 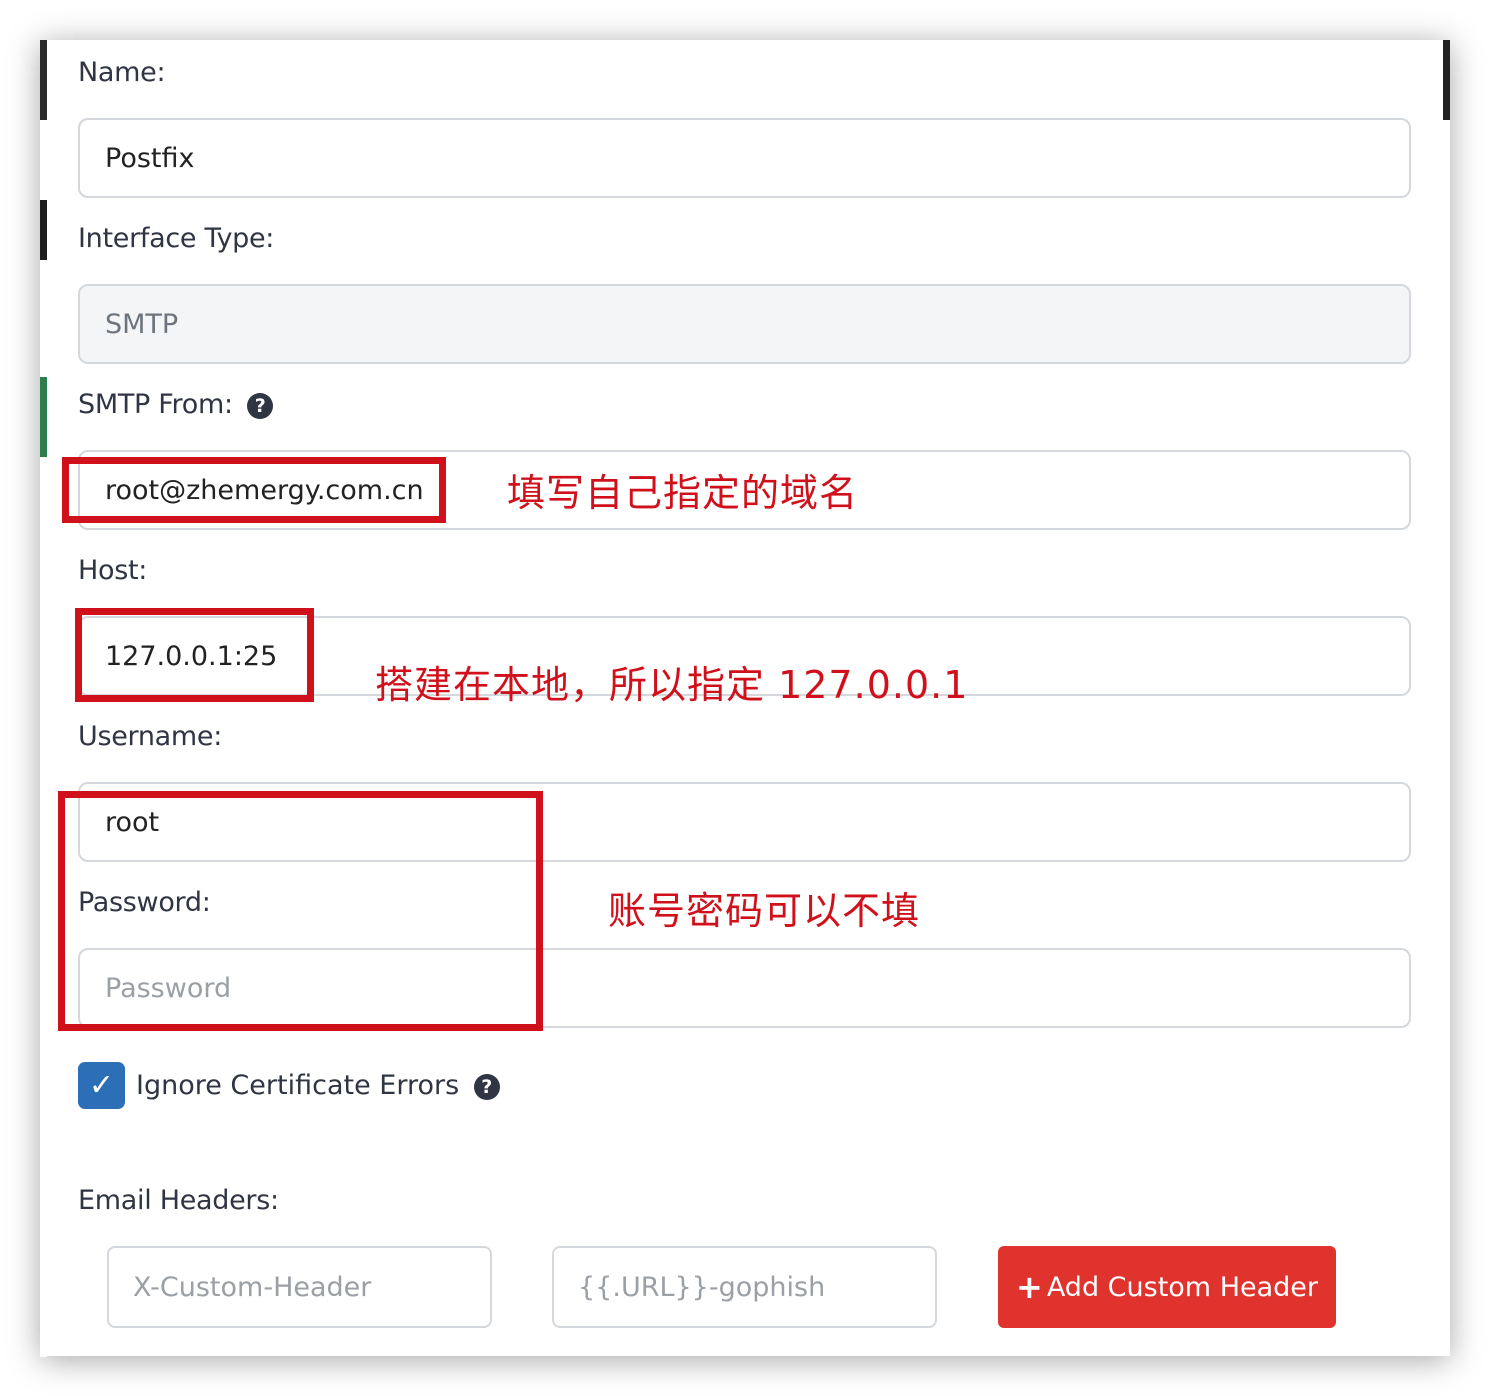 I want to click on custom-header-name-placeholder: X-Custom-Header, so click(x=252, y=1287).